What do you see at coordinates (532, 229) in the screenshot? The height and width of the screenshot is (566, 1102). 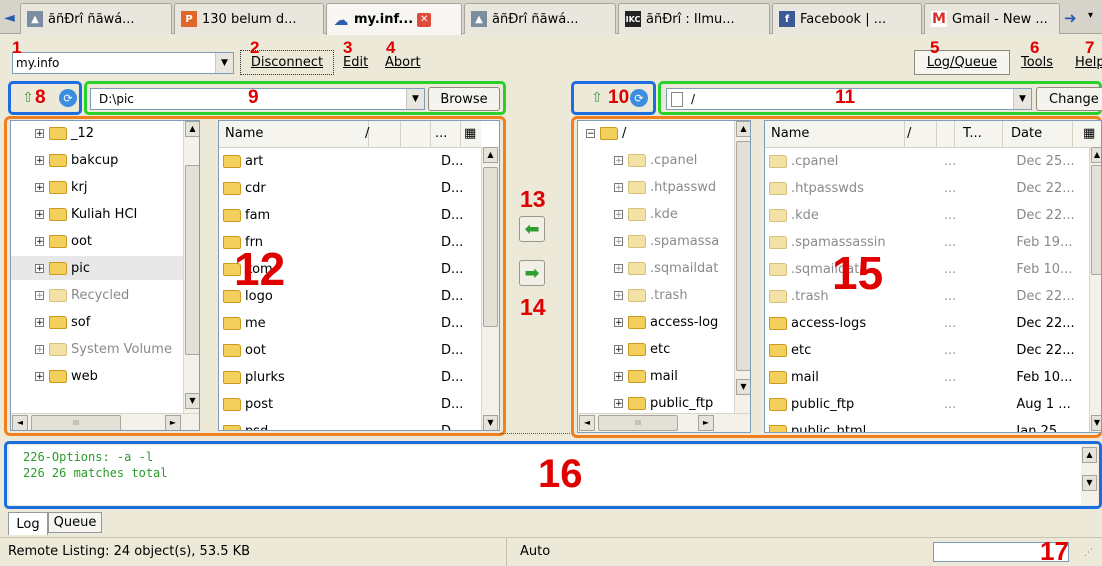 I see `download-to-local-button: ⬅` at bounding box center [532, 229].